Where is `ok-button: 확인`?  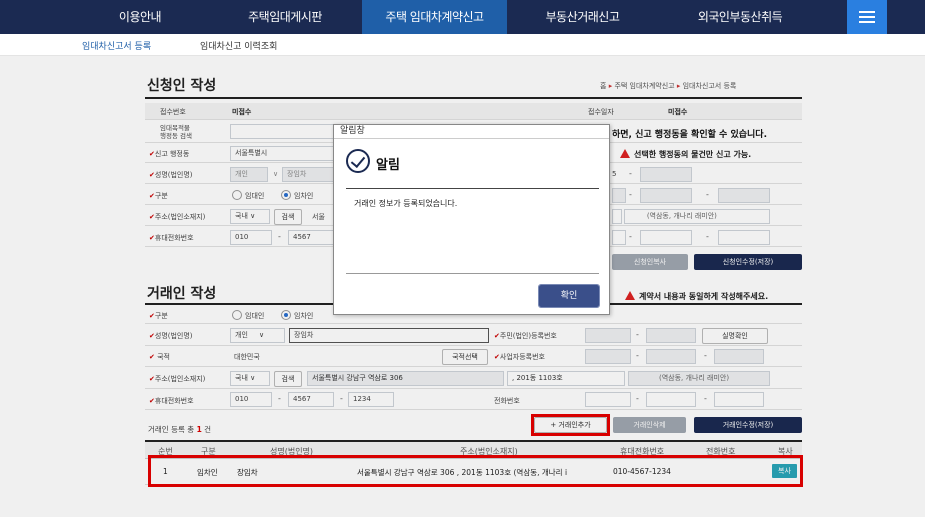
ok-button: 확인 is located at coordinates (569, 296).